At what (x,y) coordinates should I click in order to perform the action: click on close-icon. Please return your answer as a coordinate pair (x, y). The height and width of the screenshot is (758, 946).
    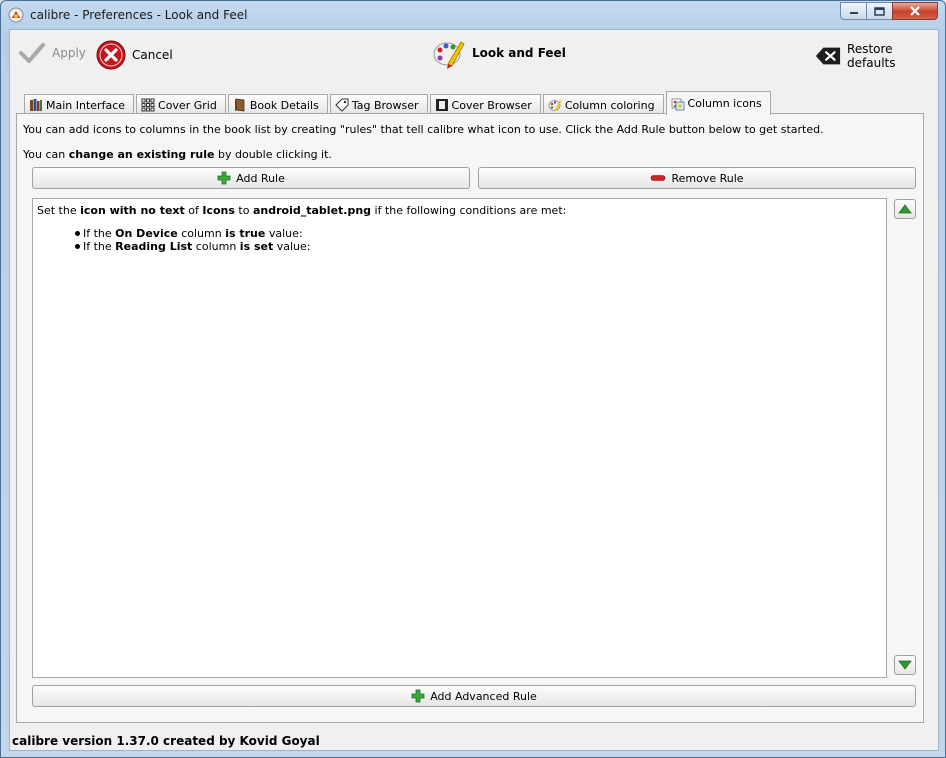
    Looking at the image, I should click on (915, 11).